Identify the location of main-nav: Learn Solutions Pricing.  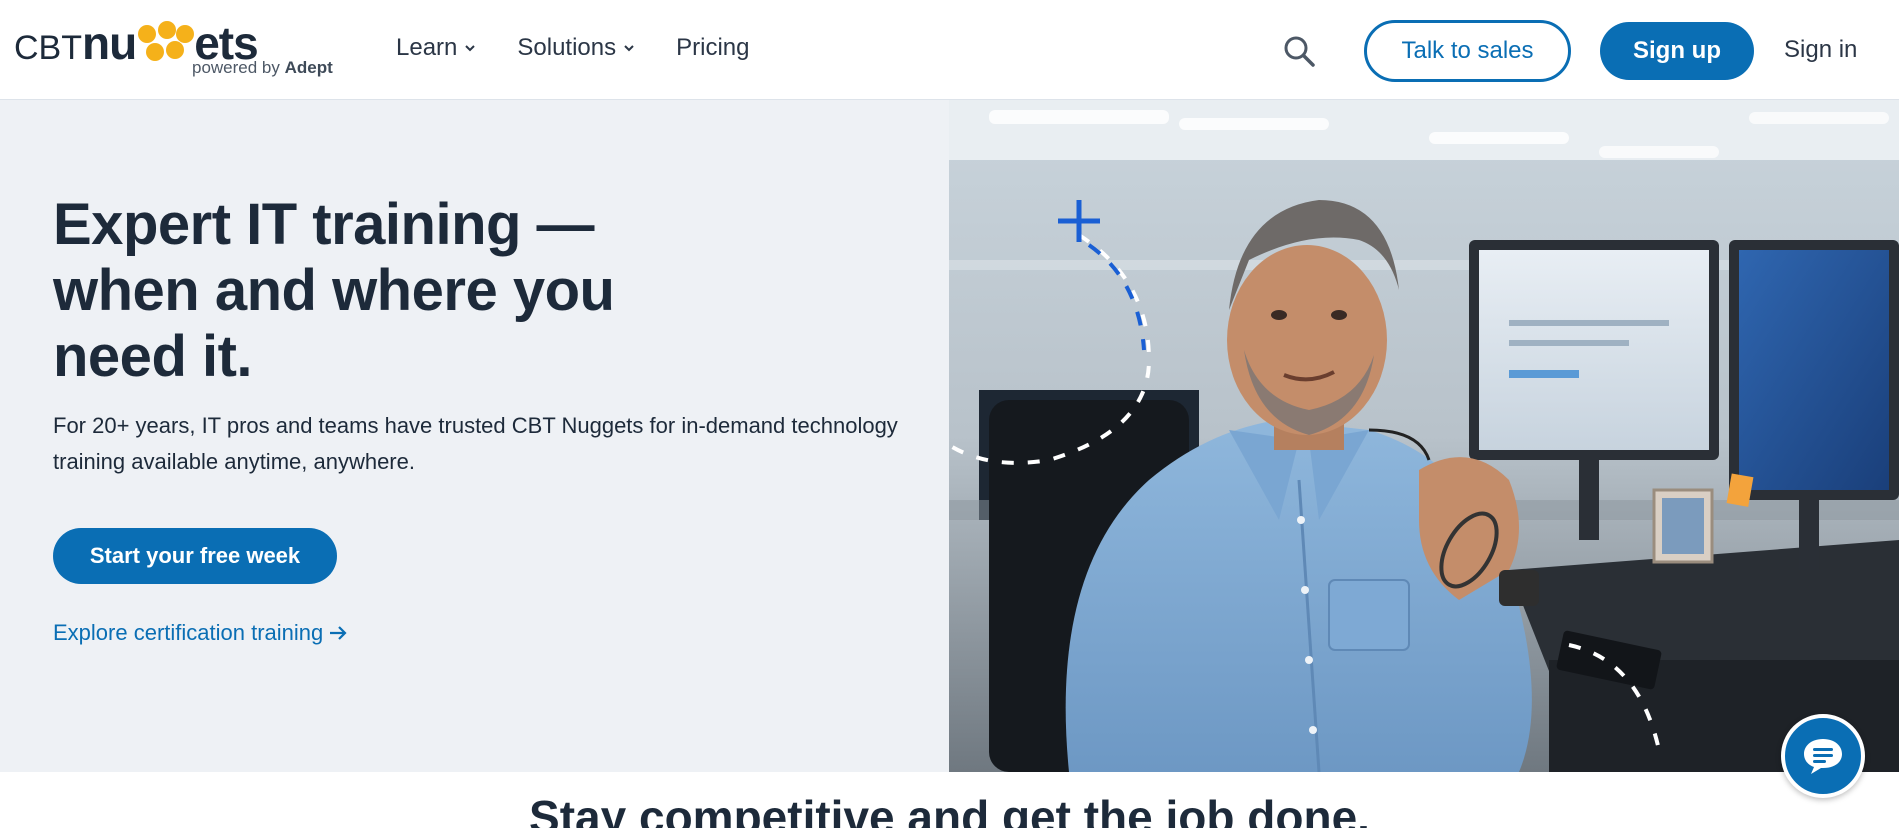
(572, 48).